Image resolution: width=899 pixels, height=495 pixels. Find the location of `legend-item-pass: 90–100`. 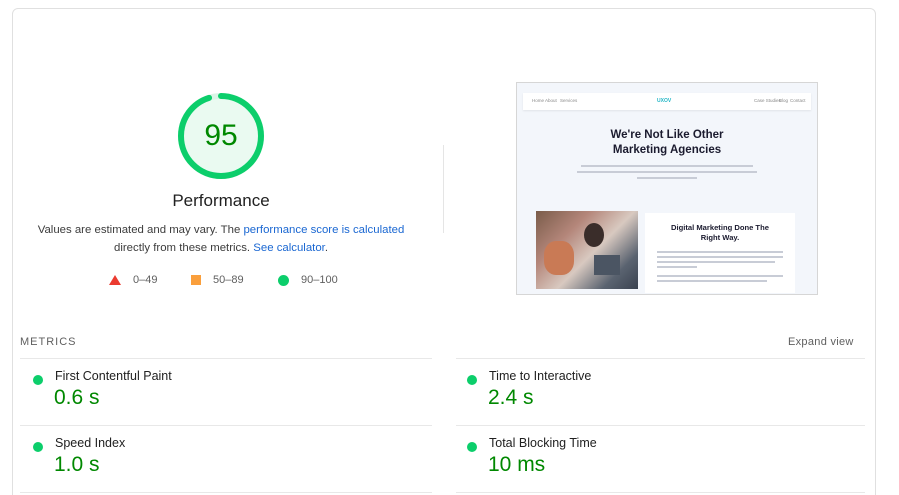

legend-item-pass: 90–100 is located at coordinates (308, 280).